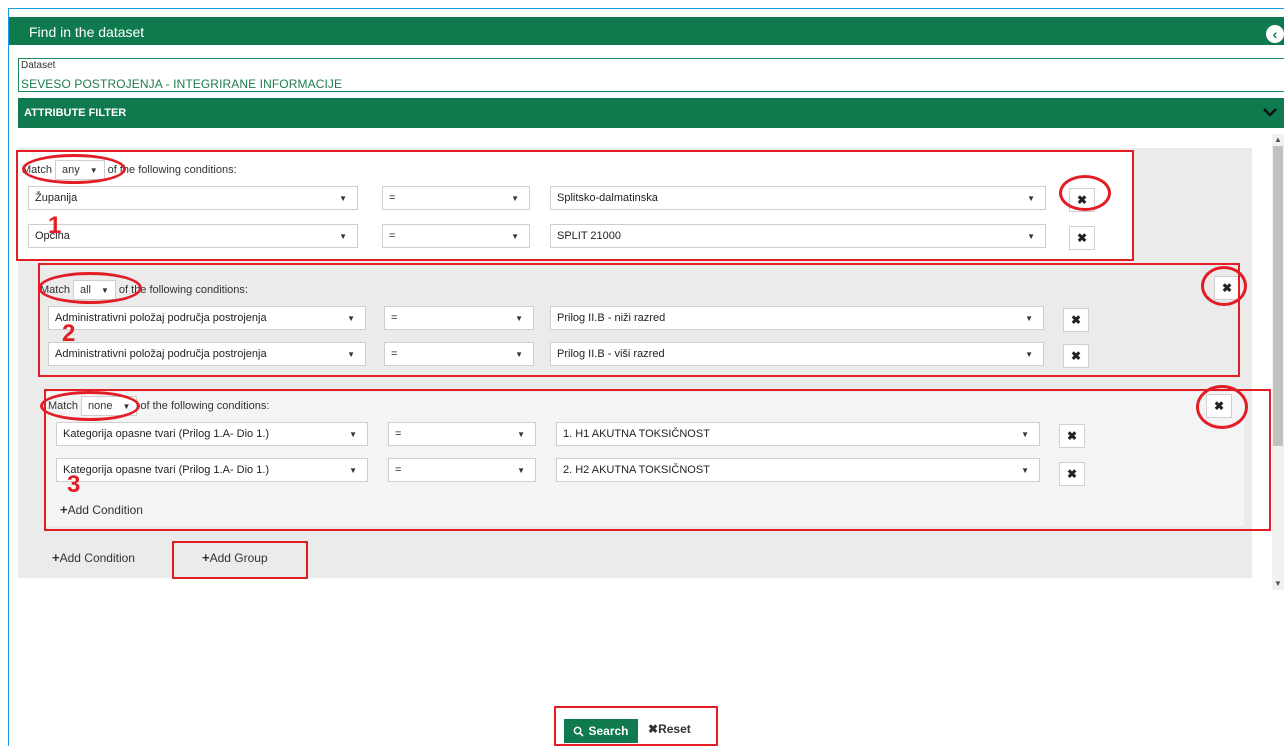 This screenshot has height=746, width=1284. What do you see at coordinates (74, 169) in the screenshot?
I see `annotation-oval-match-any` at bounding box center [74, 169].